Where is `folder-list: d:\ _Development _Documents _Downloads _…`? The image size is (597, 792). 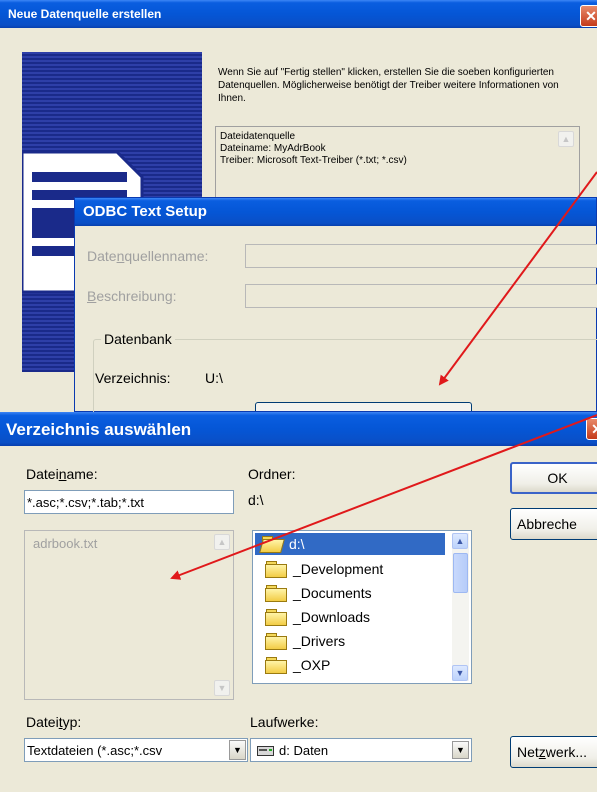
folder-list: d:\ _Development _Documents _Downloads _… is located at coordinates (362, 607).